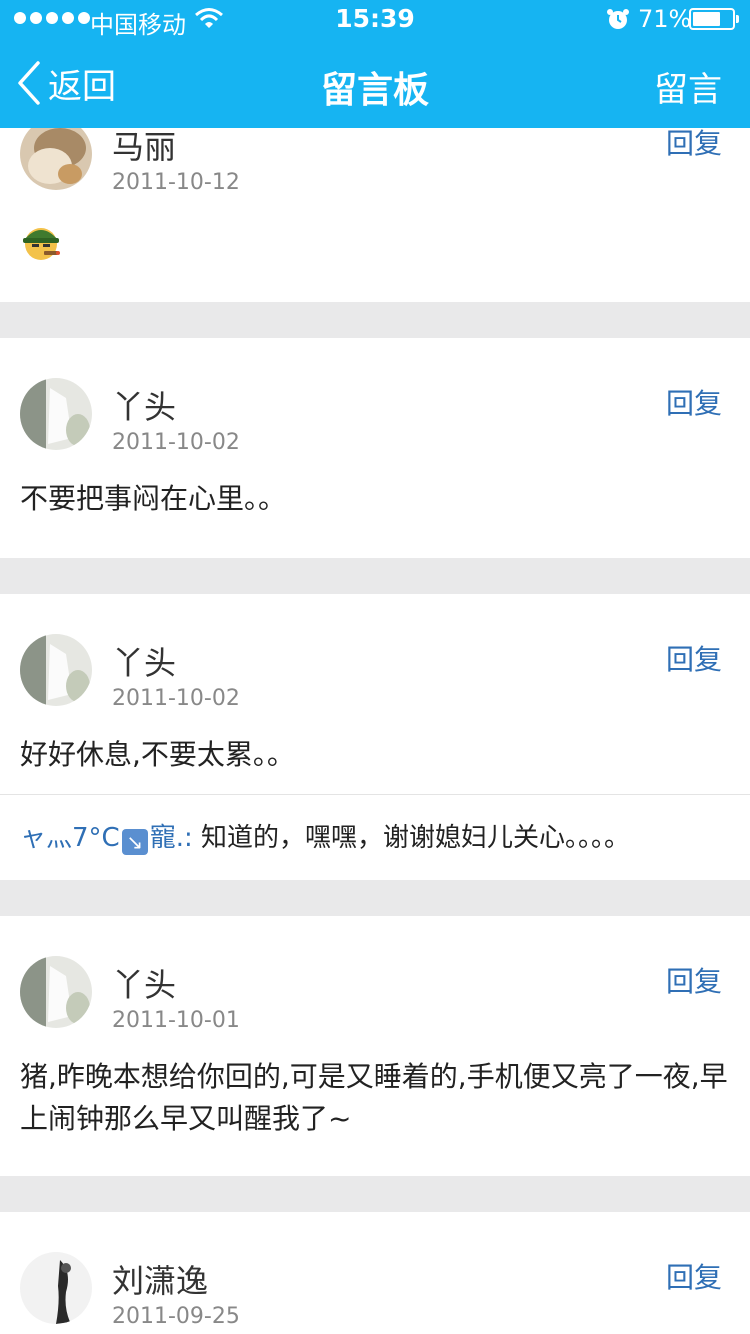 The width and height of the screenshot is (750, 1334). I want to click on page-title: 留言板, so click(374, 90).